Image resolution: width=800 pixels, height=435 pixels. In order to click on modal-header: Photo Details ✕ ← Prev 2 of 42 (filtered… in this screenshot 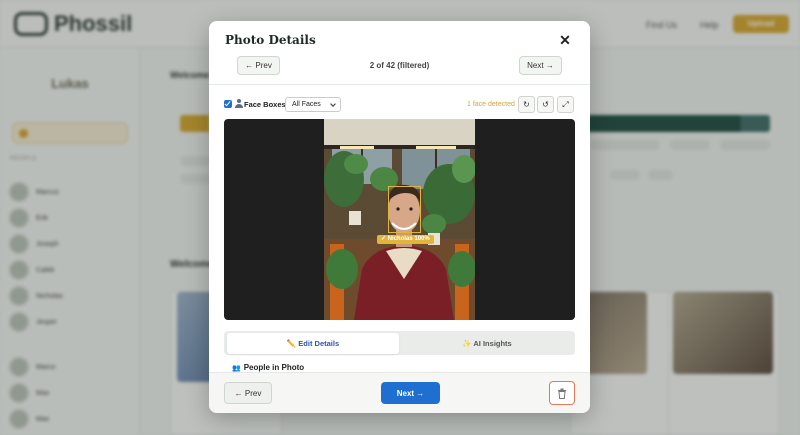, I will do `click(399, 63)`.